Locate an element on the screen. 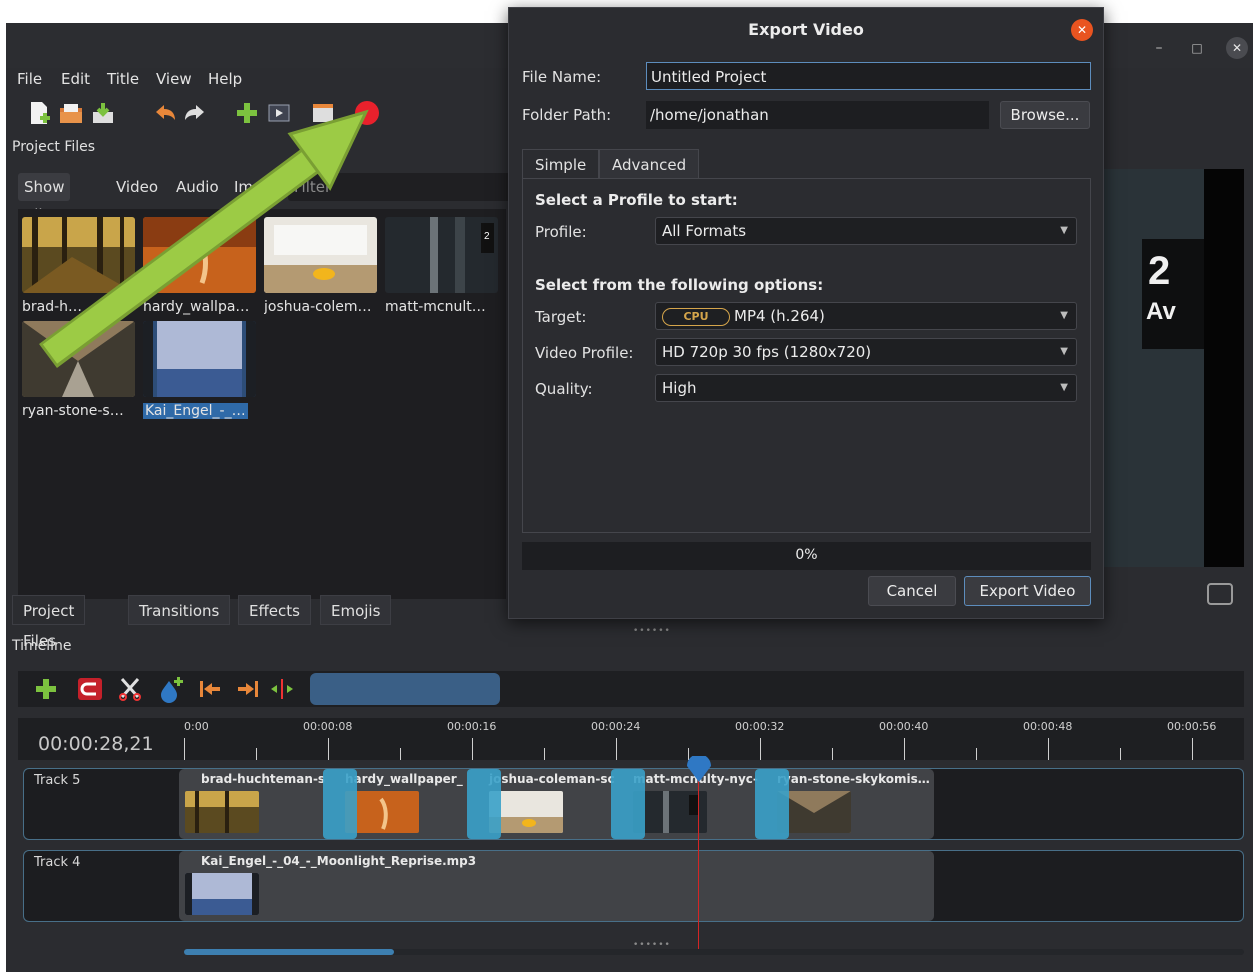 The image size is (1253, 972). add-marker-icon is located at coordinates (172, 689).